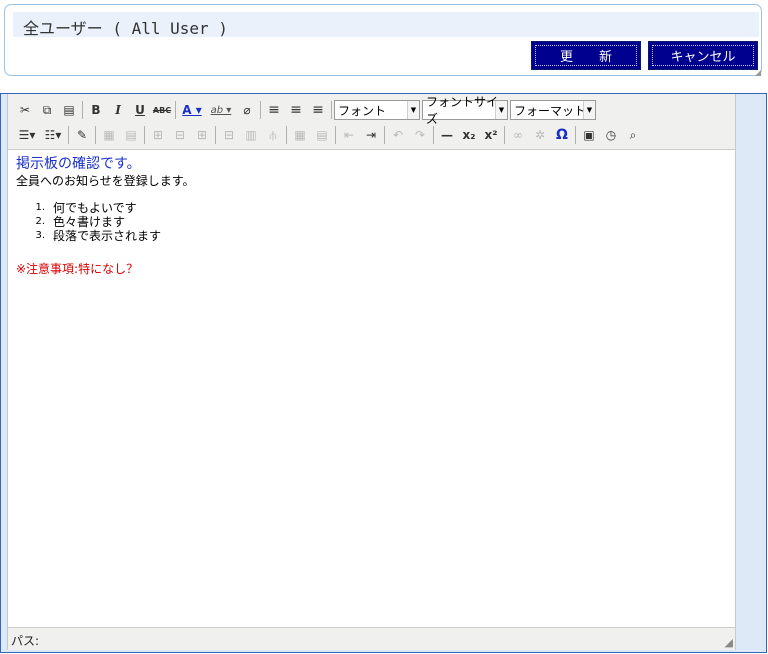 The image size is (768, 654). Describe the element at coordinates (383, 40) in the screenshot. I see `header-panel: 全ユーザー ( All User ) 更 新 キャンセル ◢` at that location.